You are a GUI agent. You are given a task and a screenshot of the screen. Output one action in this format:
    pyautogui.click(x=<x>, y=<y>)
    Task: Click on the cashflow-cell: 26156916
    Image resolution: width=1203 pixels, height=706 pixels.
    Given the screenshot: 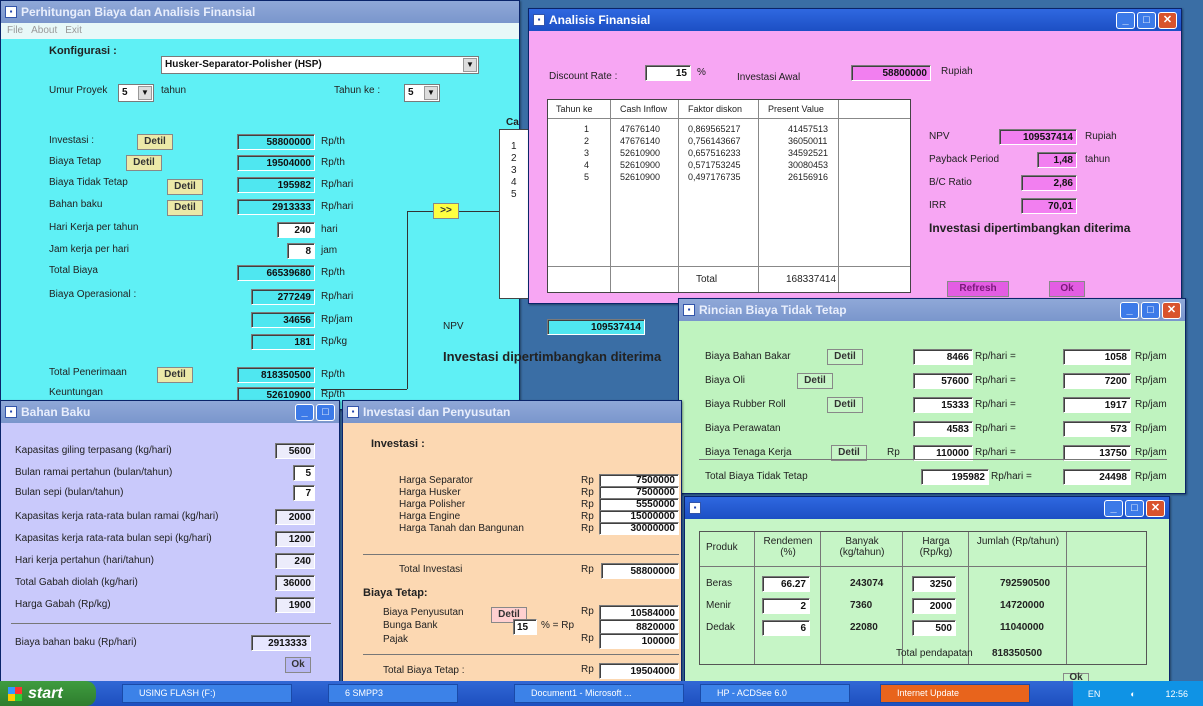 What is the action you would take?
    pyautogui.click(x=808, y=177)
    